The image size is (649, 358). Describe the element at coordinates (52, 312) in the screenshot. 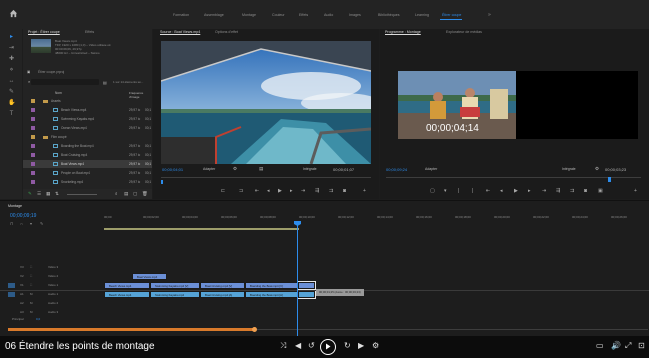

I see `track-header: A3 M Audio 3` at that location.